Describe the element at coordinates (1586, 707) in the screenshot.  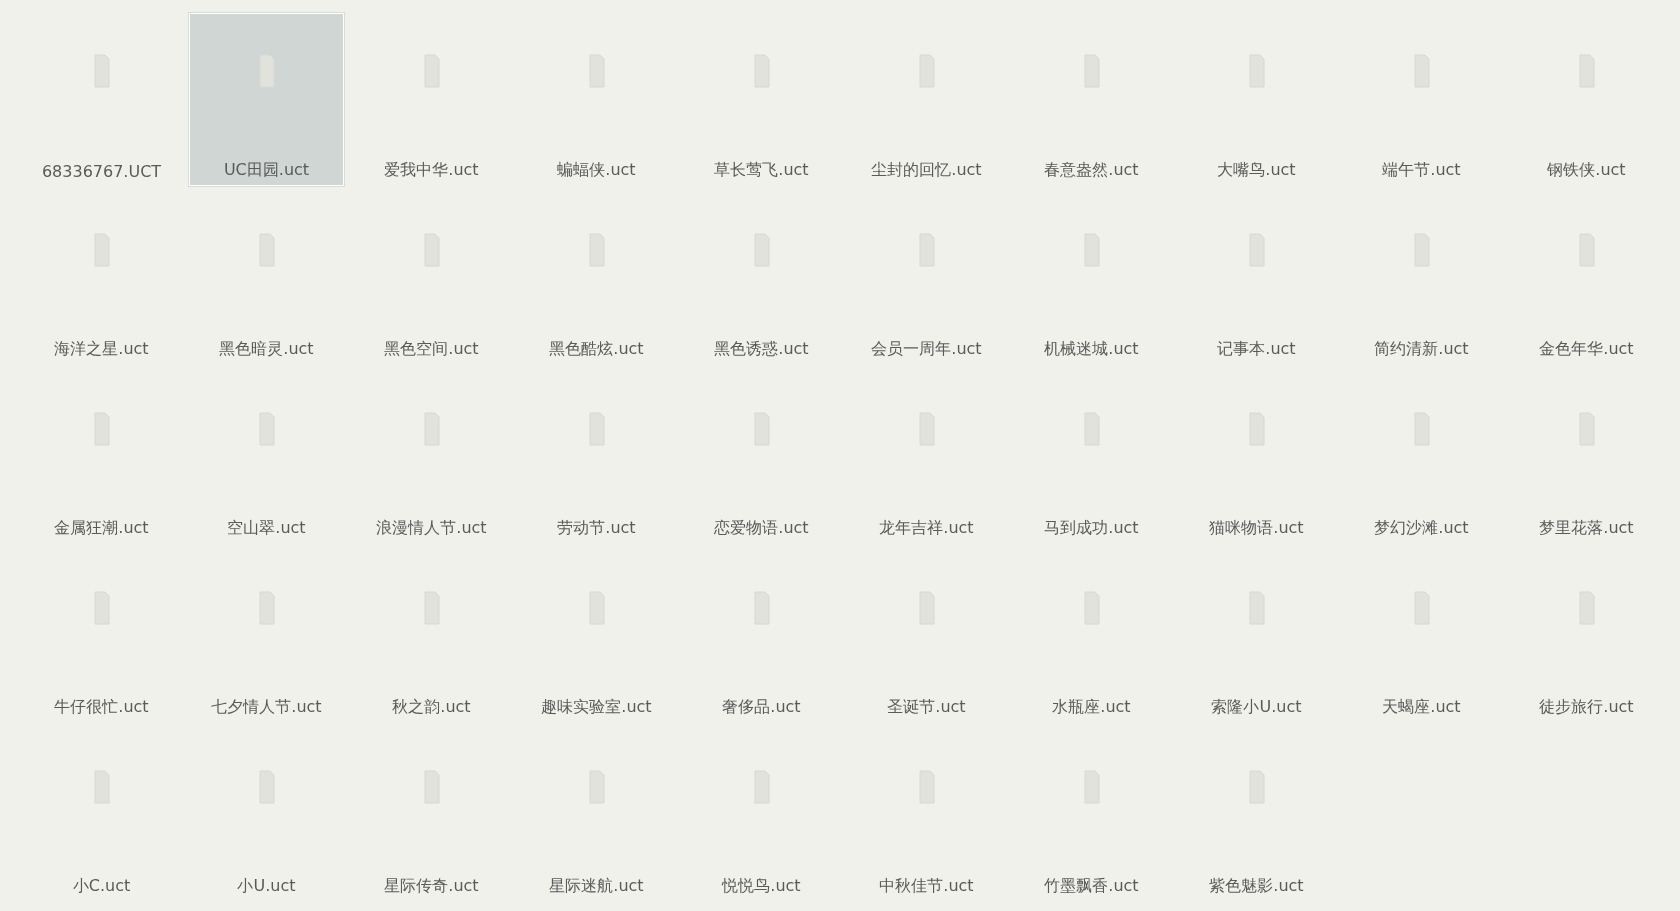
I see `file-name: 徒步旅行.uct` at that location.